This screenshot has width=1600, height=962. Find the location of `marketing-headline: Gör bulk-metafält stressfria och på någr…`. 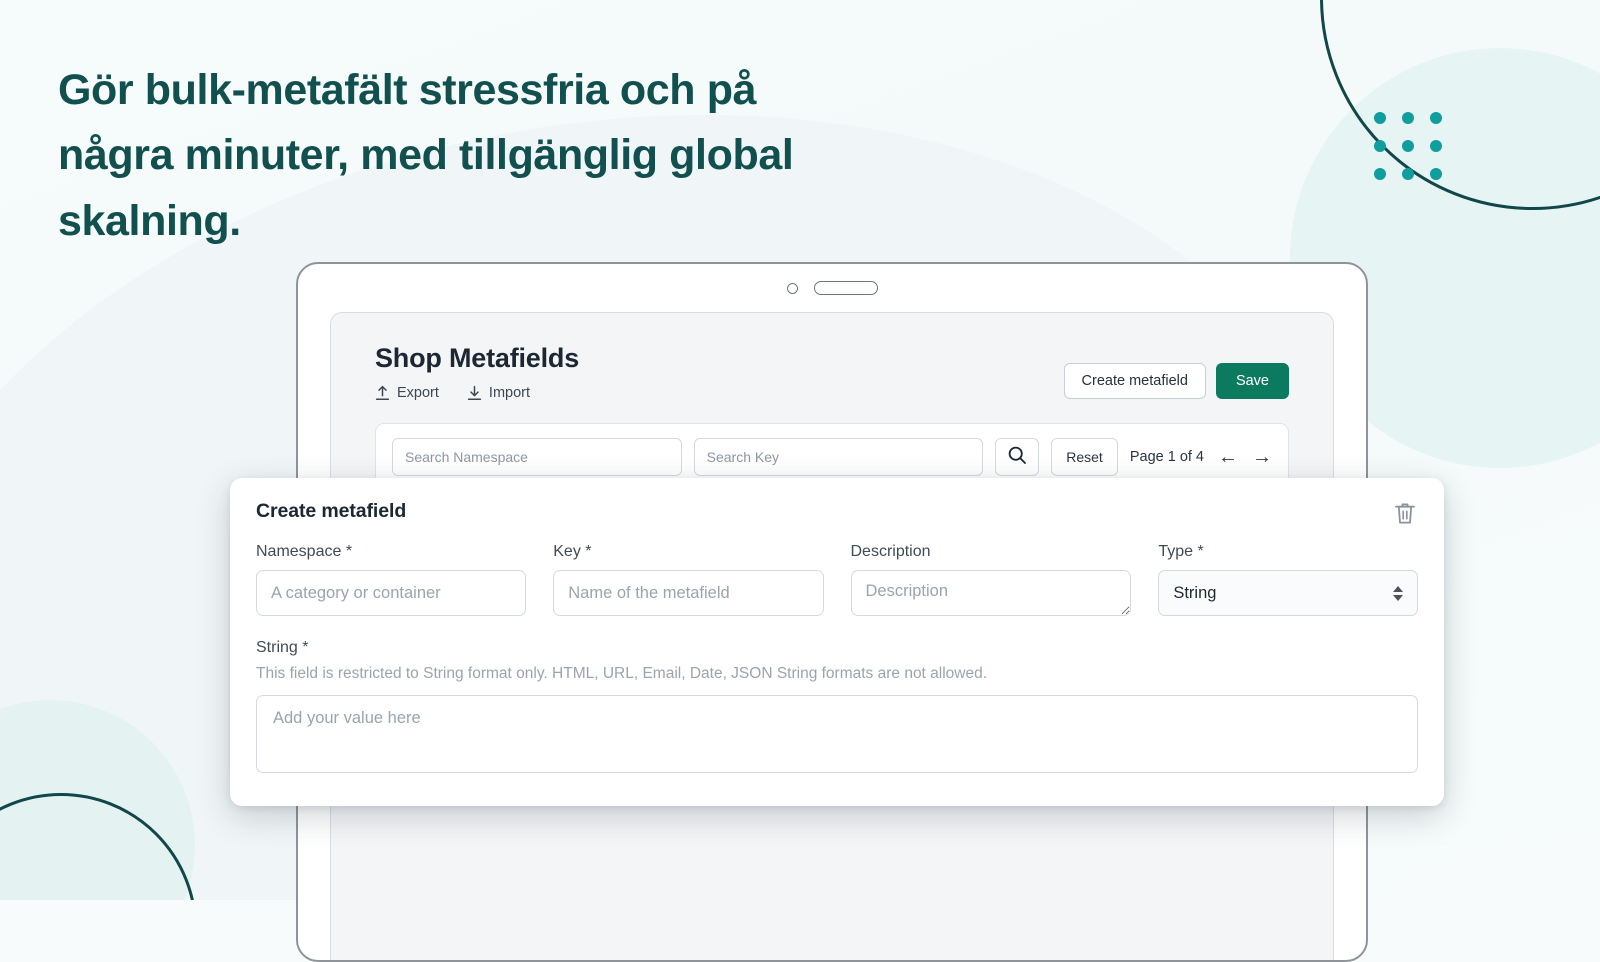

marketing-headline: Gör bulk-metafält stressfria och på någr… is located at coordinates (426, 155).